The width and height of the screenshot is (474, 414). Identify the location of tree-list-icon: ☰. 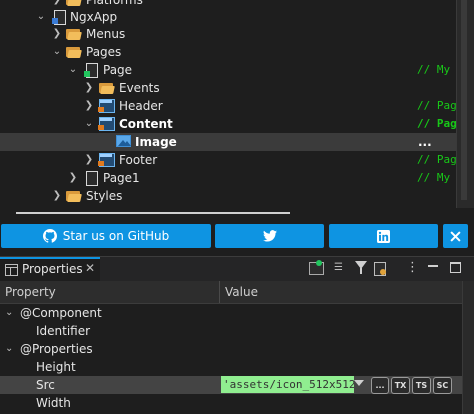
(341, 268).